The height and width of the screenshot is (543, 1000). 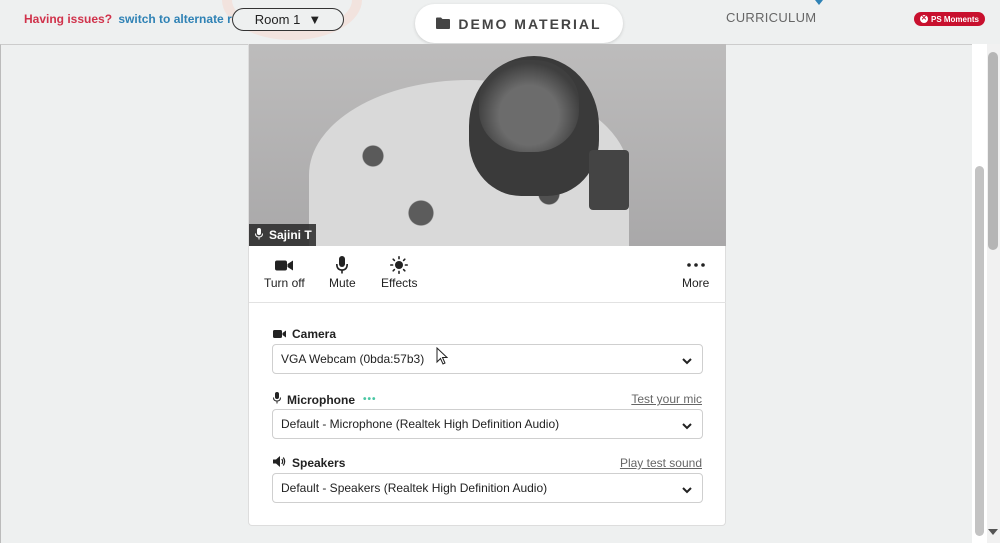 I want to click on participant-name-tag: Sajini T, so click(x=282, y=235).